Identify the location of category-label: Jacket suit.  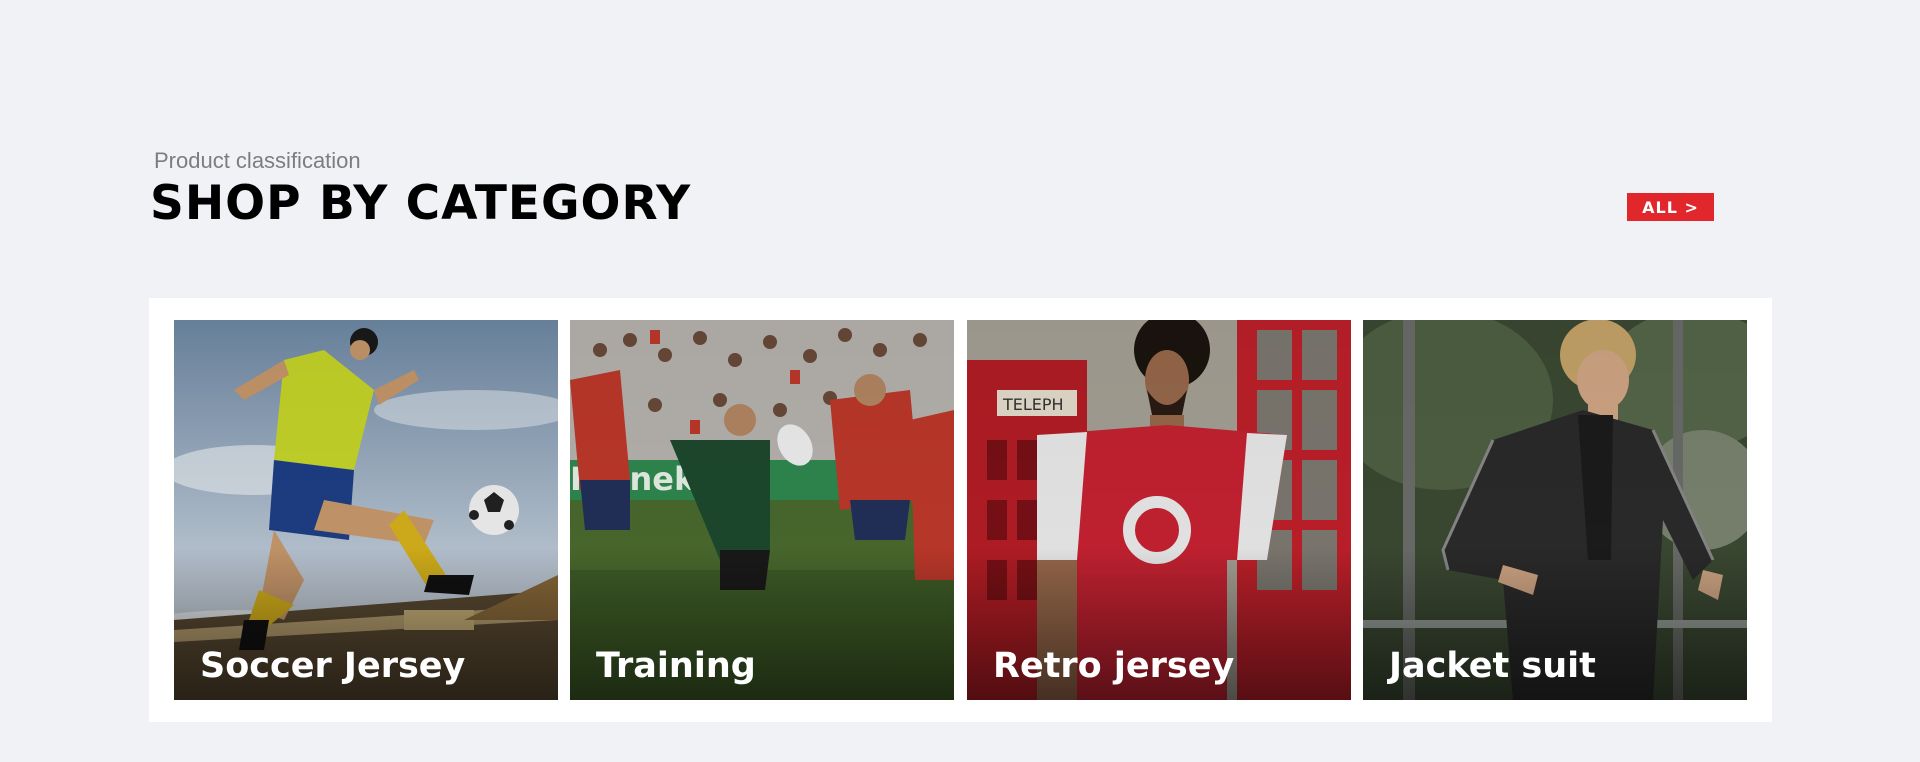
(1492, 666).